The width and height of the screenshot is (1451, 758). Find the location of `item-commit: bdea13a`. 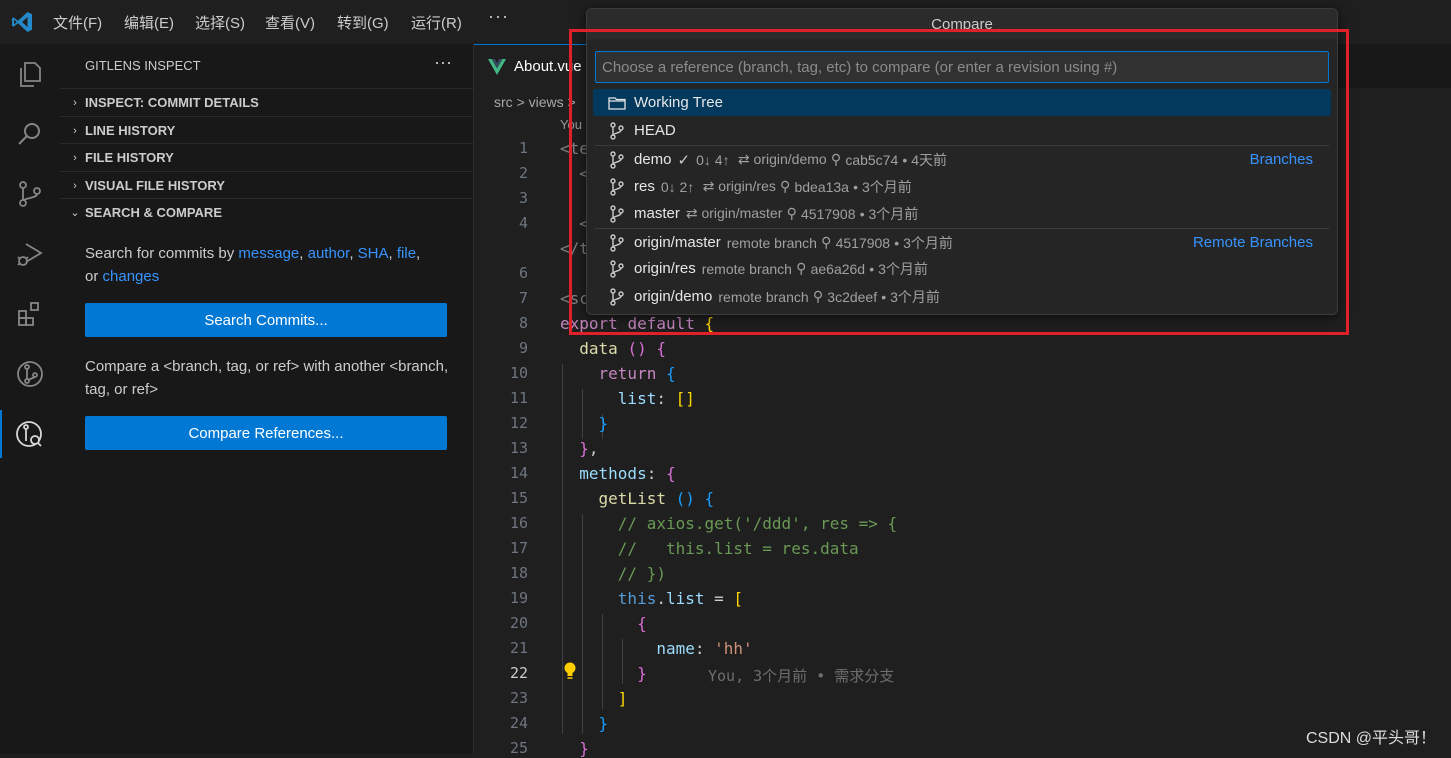

item-commit: bdea13a is located at coordinates (821, 186).